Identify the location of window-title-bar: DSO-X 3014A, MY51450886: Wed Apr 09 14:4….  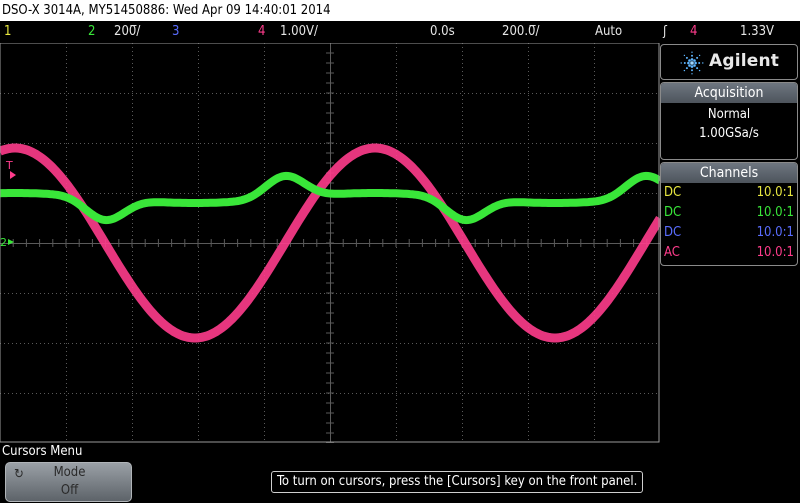
(400, 10).